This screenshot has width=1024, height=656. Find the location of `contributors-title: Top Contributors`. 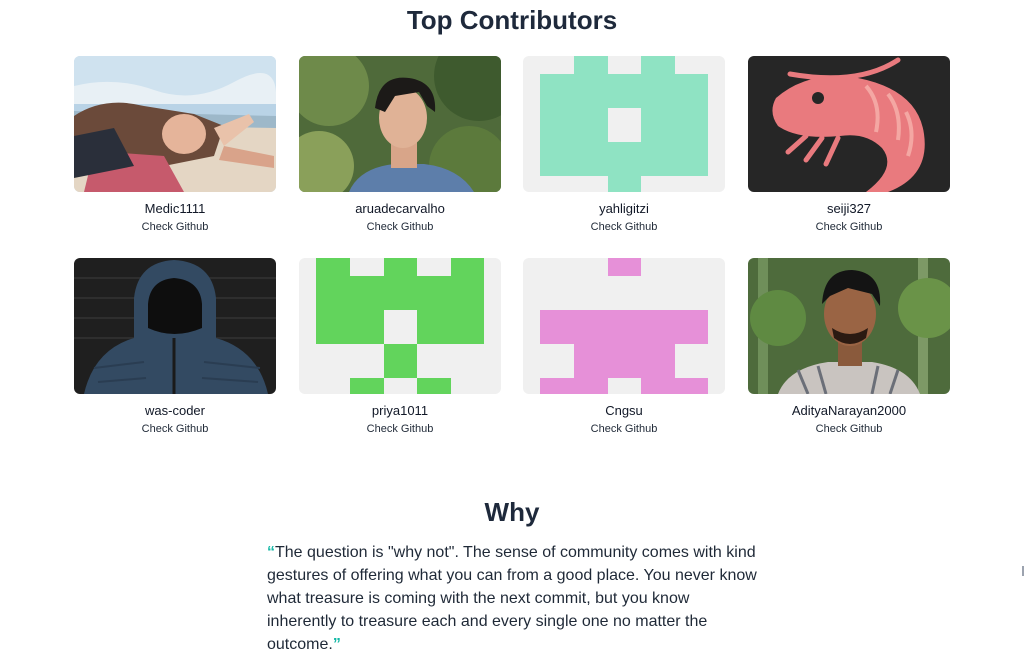

contributors-title: Top Contributors is located at coordinates (512, 20).